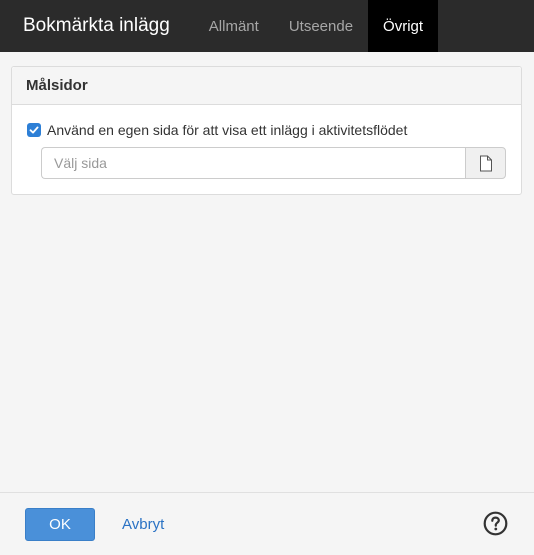 Image resolution: width=534 pixels, height=555 pixels. What do you see at coordinates (267, 523) in the screenshot?
I see `dialog-footer: OK Avbryt` at bounding box center [267, 523].